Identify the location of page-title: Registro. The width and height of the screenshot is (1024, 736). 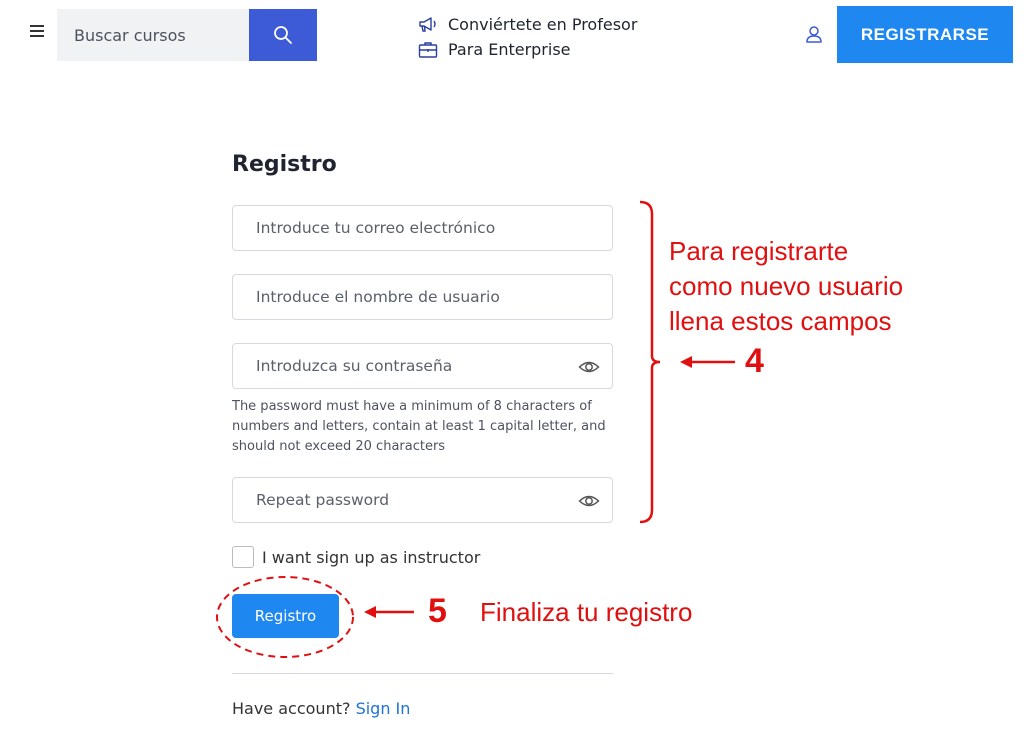
(284, 164).